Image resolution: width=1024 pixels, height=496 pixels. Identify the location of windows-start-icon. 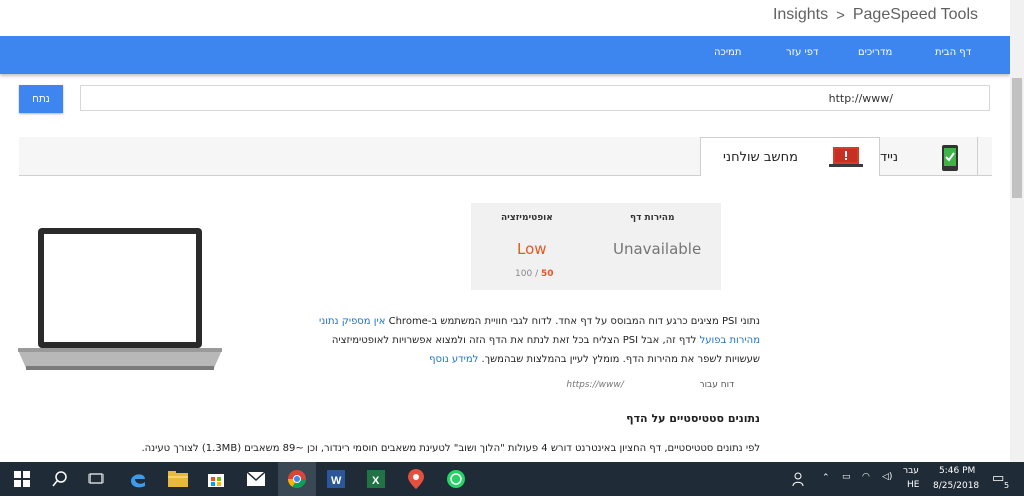
(22, 479).